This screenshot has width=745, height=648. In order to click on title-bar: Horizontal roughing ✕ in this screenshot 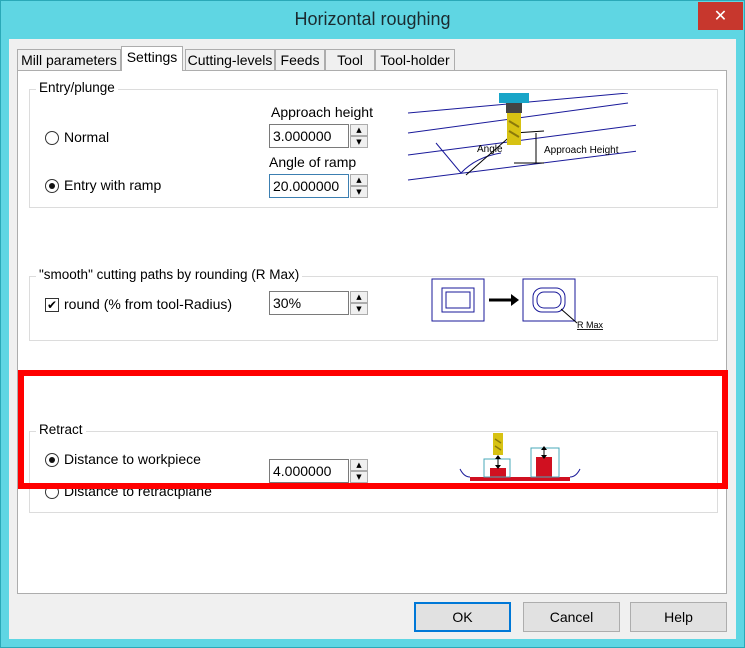, I will do `click(372, 20)`.